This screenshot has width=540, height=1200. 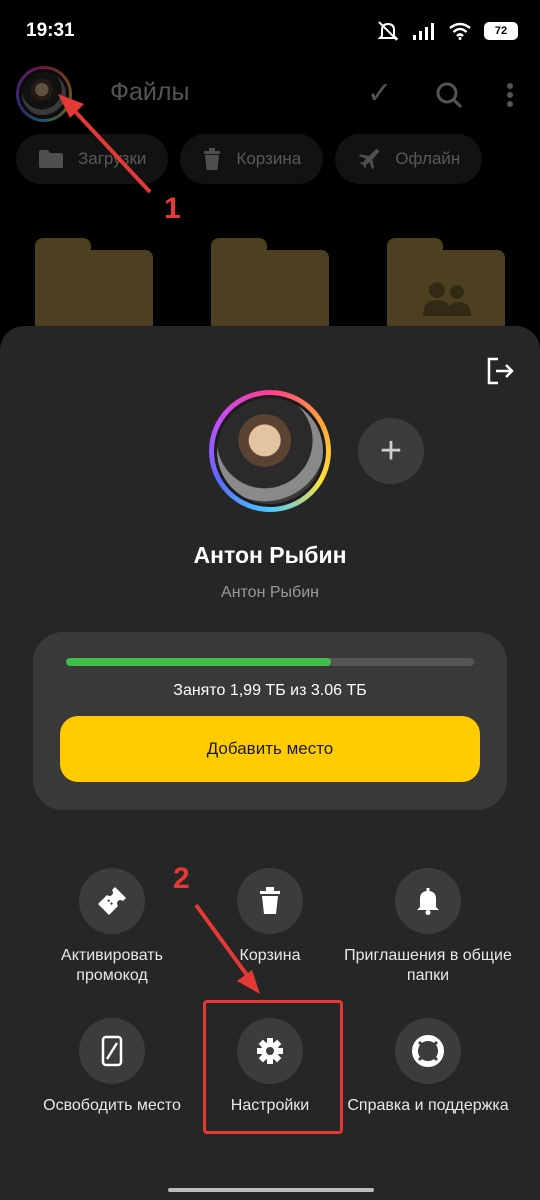 What do you see at coordinates (270, 690) in the screenshot?
I see `storage-usage-text: Занято 1,99 ТБ из 3.06 ТБ` at bounding box center [270, 690].